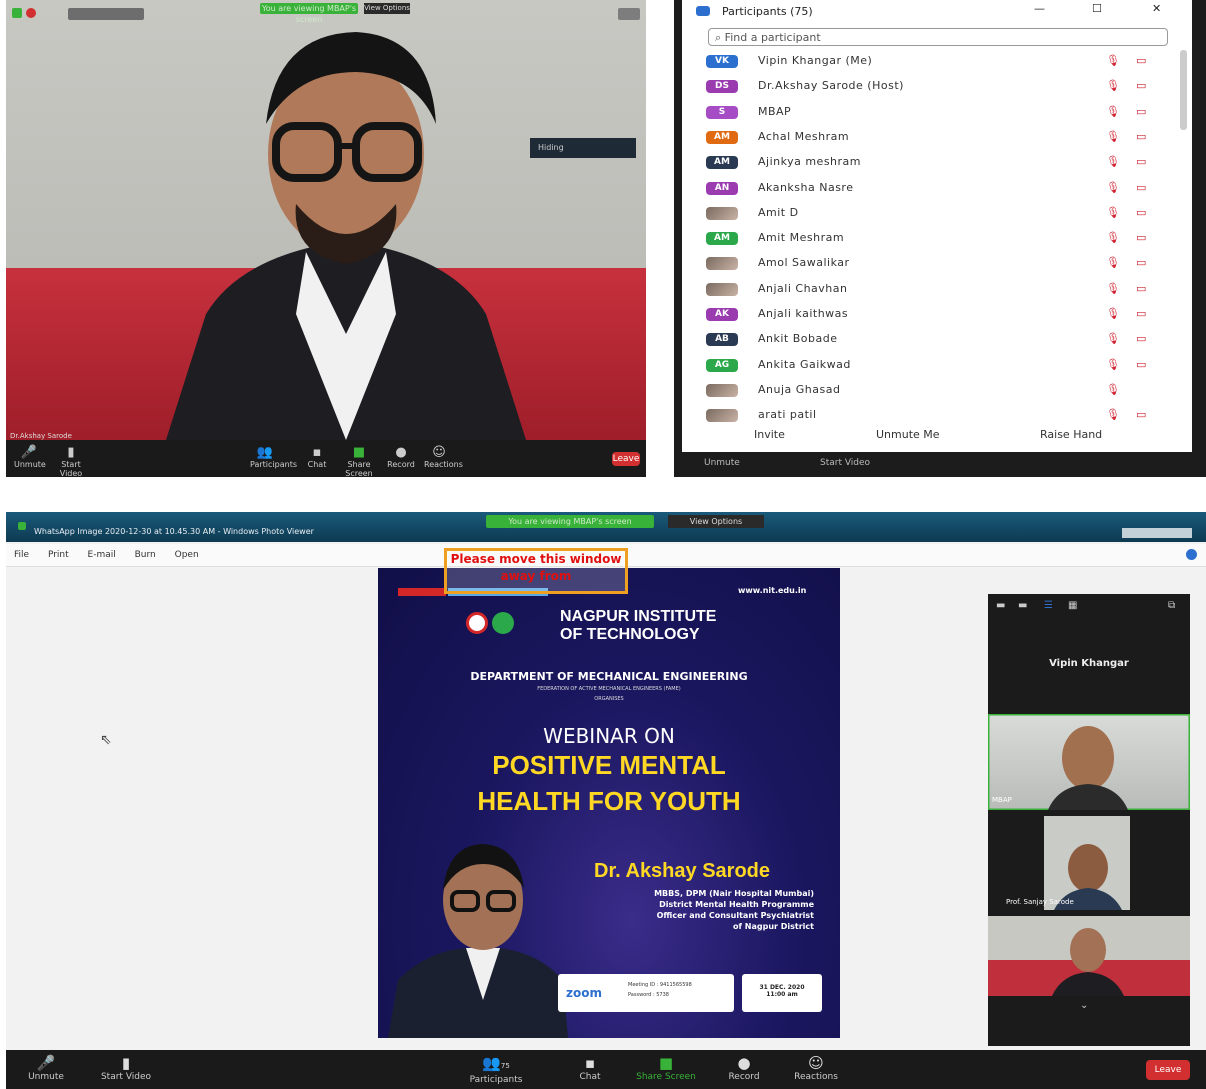 Image resolution: width=1206 pixels, height=1089 pixels. I want to click on participant-name: Amit D, so click(778, 212).